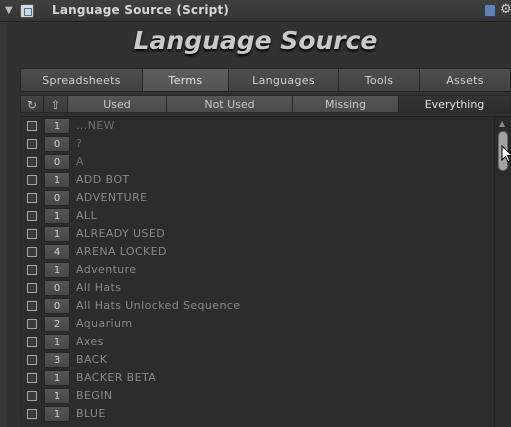 The width and height of the screenshot is (511, 427). What do you see at coordinates (27, 11) in the screenshot?
I see `script-icon` at bounding box center [27, 11].